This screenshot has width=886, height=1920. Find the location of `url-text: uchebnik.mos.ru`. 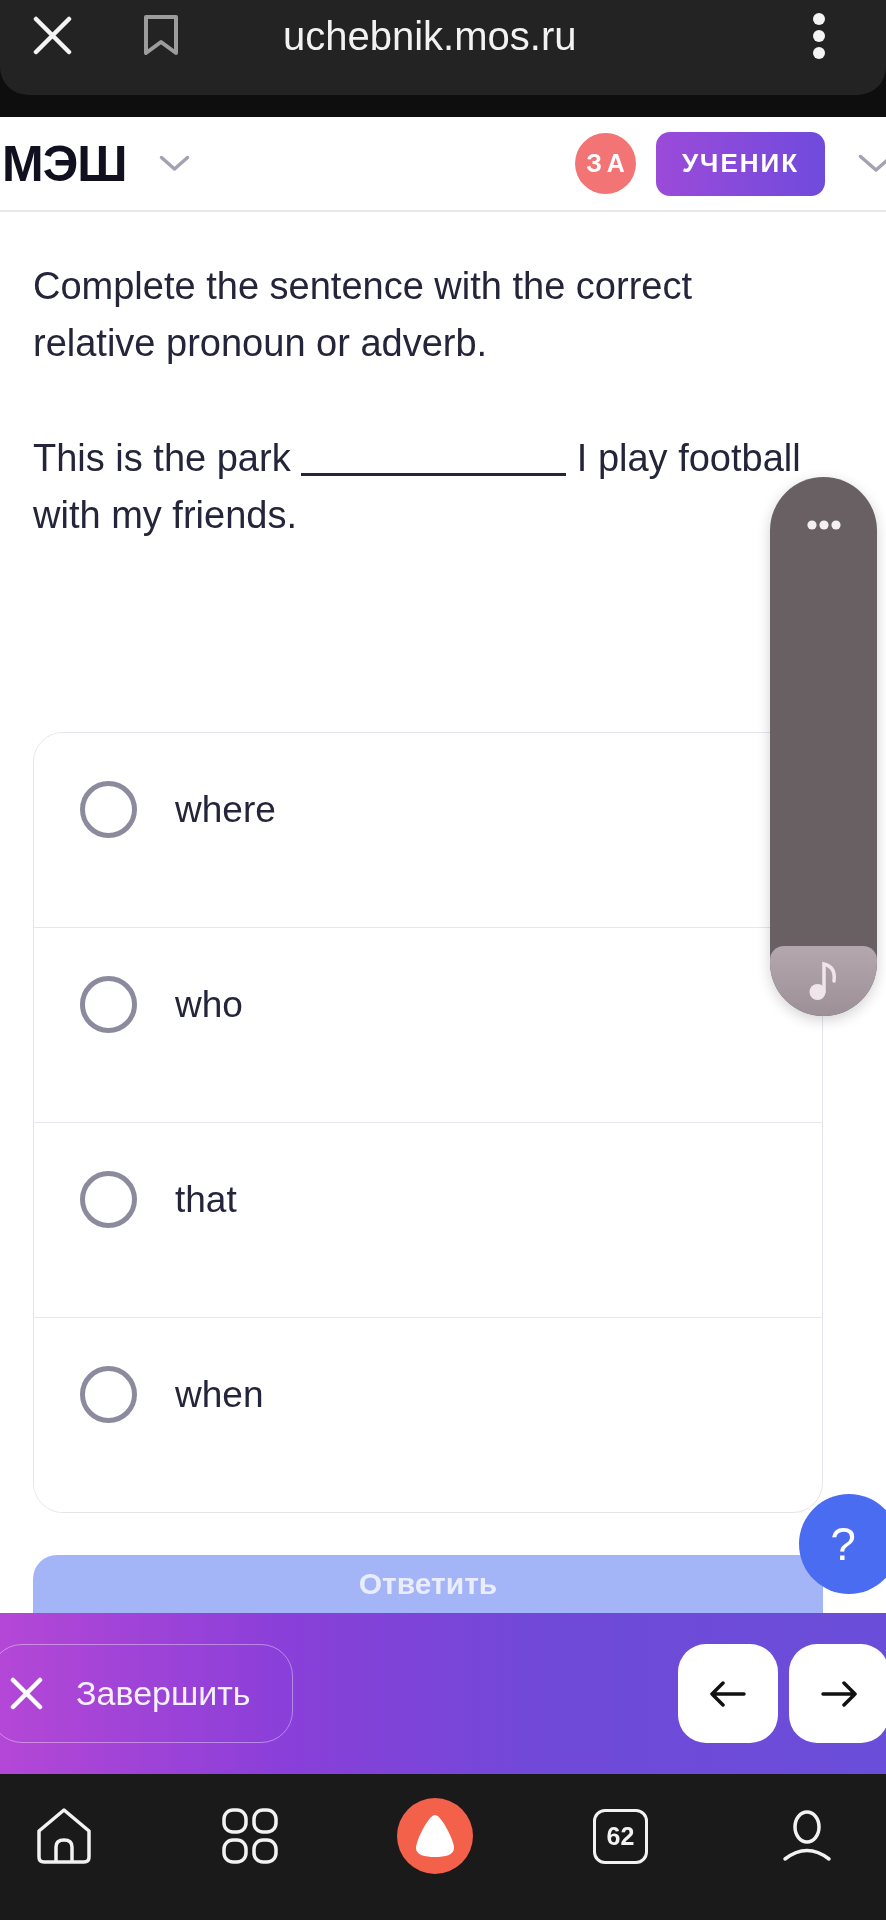

url-text: uchebnik.mos.ru is located at coordinates (430, 36).